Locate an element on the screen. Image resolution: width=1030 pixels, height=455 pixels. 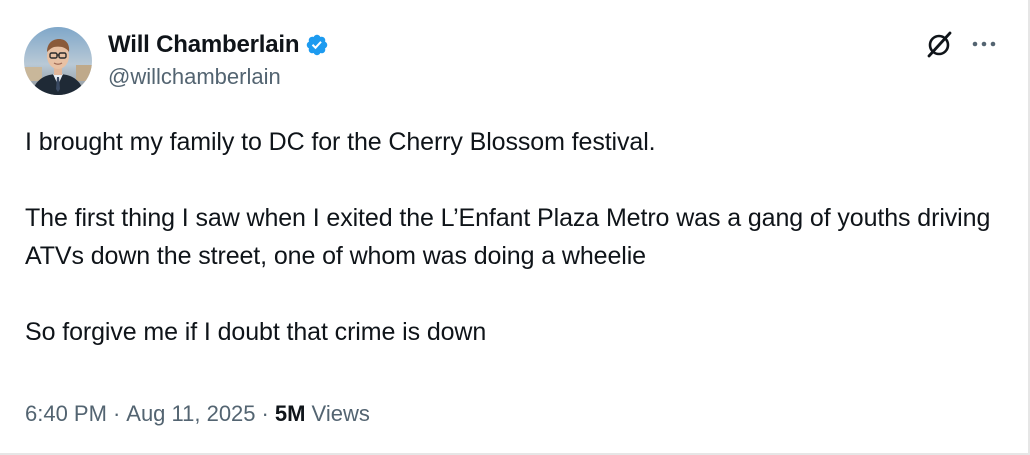
author-info: Will Chamberlain @willchamberlain is located at coordinates (218, 60).